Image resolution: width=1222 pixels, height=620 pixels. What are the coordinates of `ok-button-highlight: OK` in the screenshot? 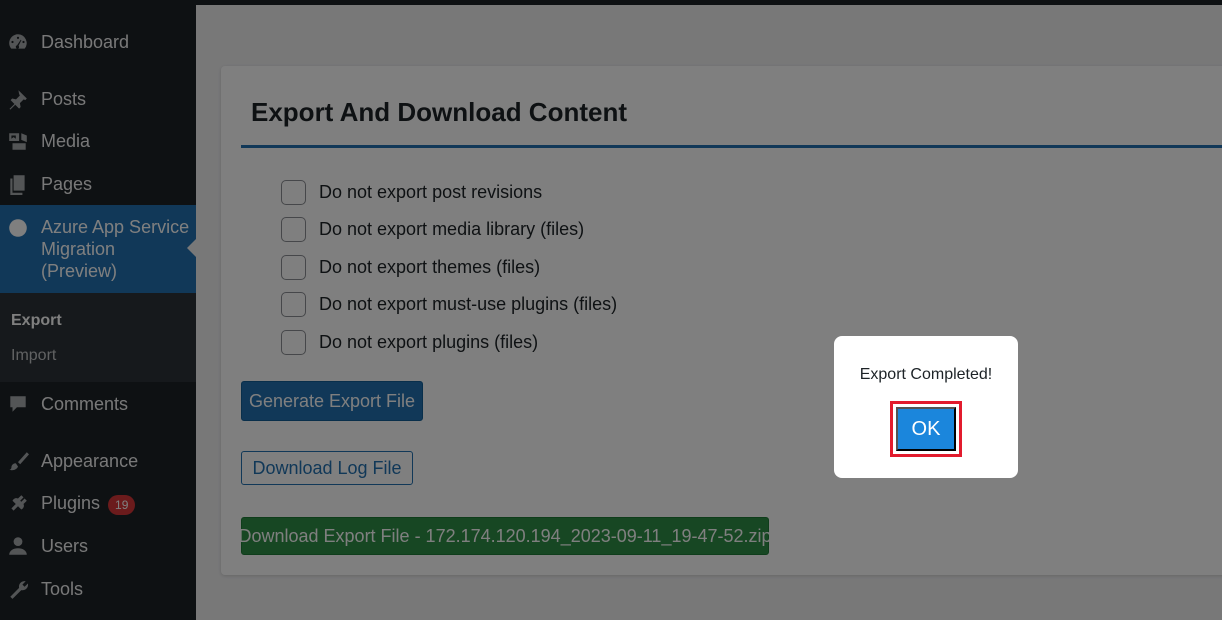 It's located at (926, 429).